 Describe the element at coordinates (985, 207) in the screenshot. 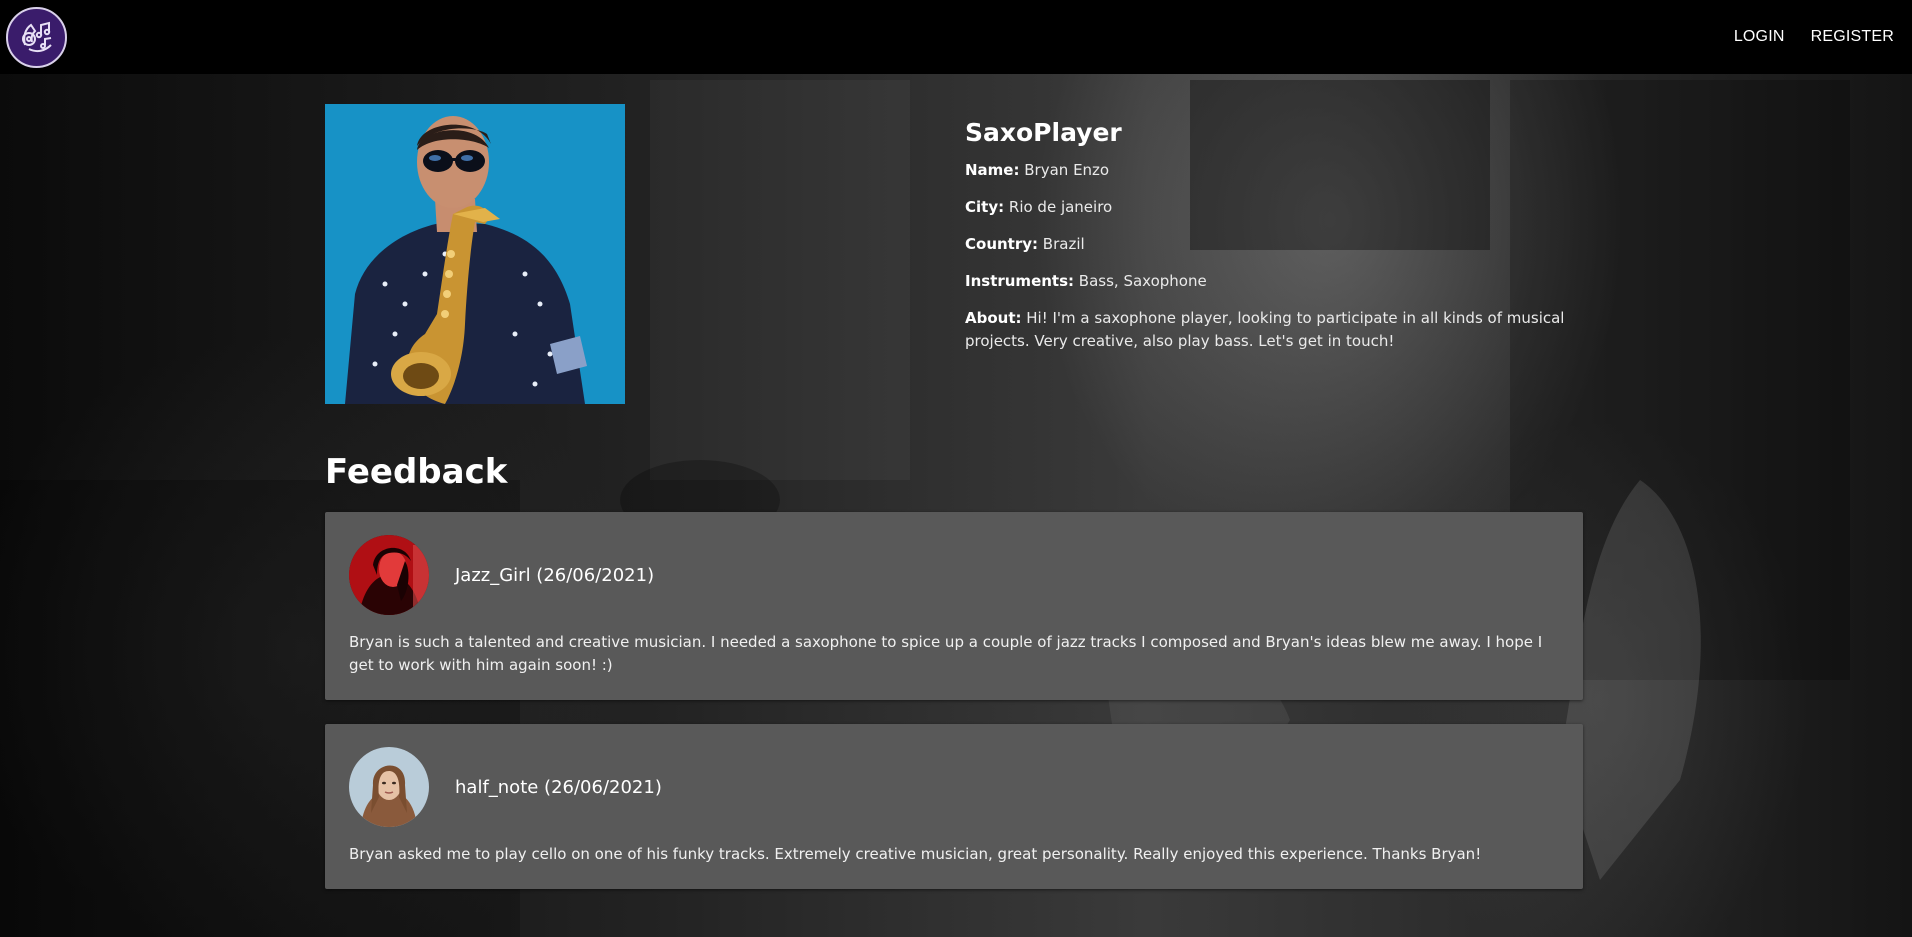

I see `city-label: City:` at that location.